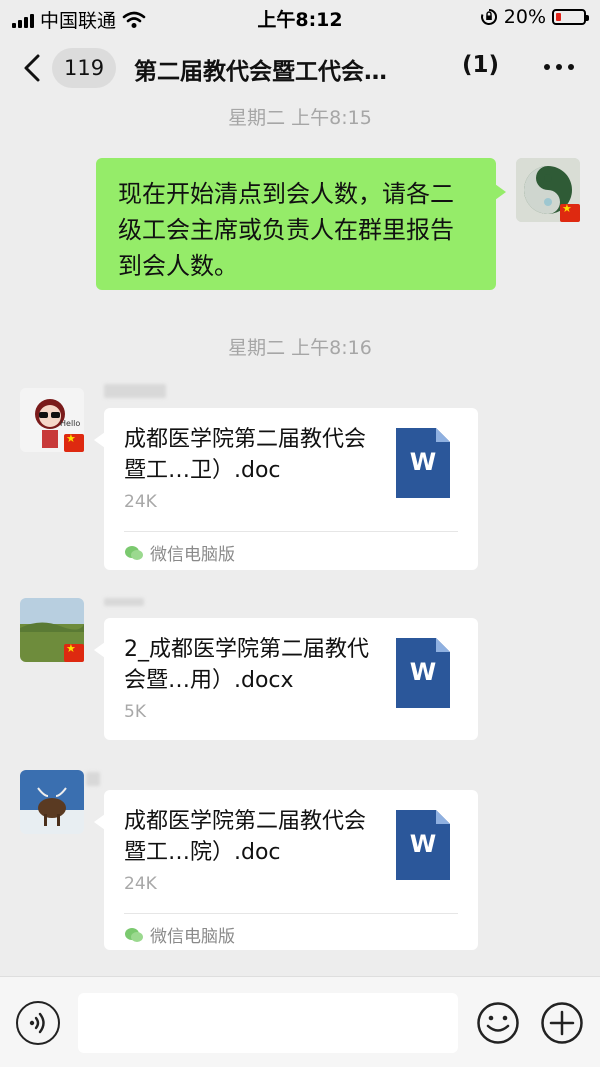 The width and height of the screenshot is (600, 1067). I want to click on yak-avatar-icon, so click(52, 802).